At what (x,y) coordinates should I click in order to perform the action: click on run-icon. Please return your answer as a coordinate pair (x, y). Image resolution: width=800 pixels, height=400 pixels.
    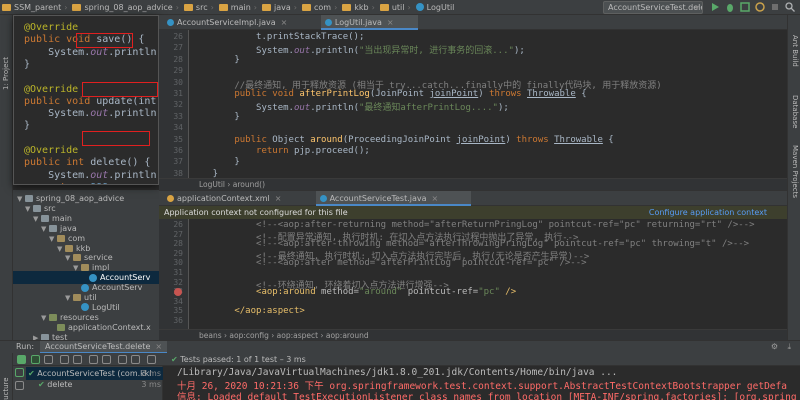
    Looking at the image, I should click on (715, 7).